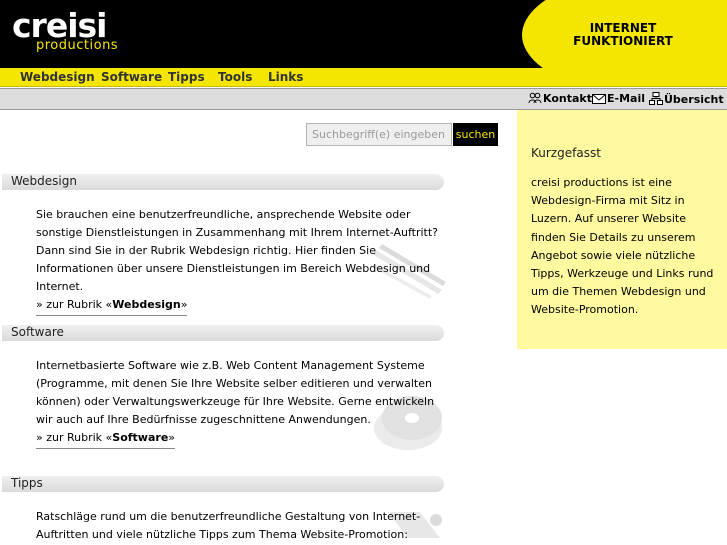  I want to click on section-header-tipps: Tipps, so click(223, 484).